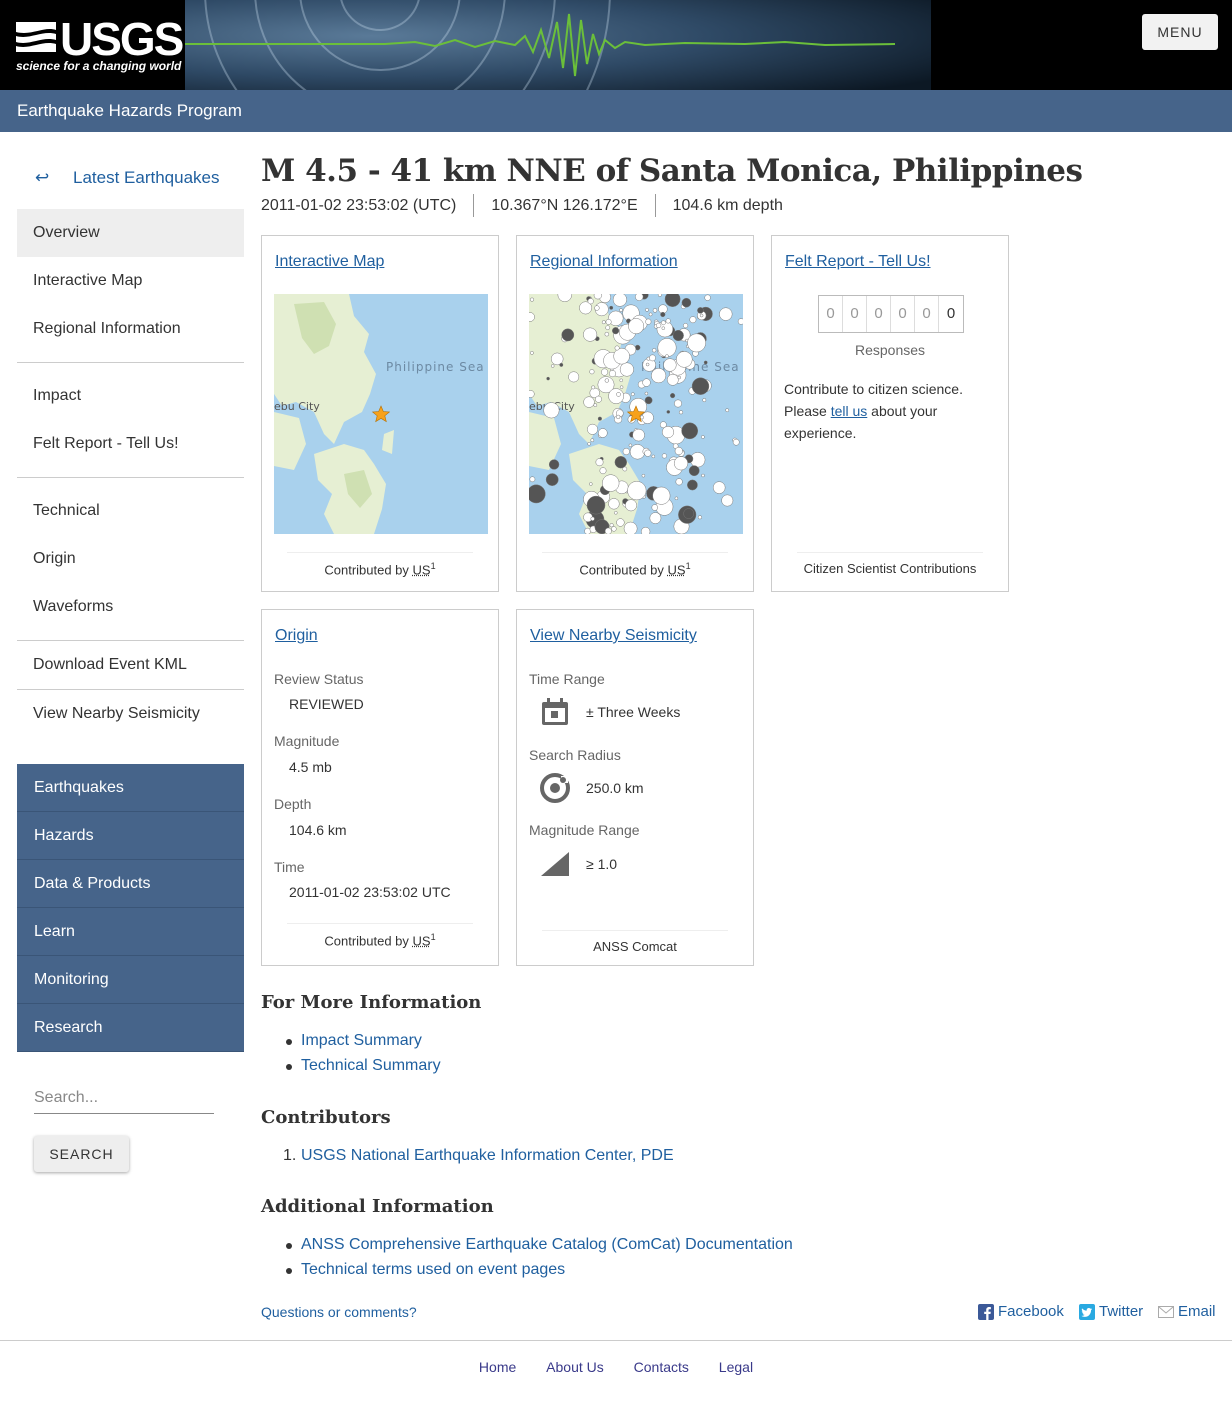  What do you see at coordinates (1121, 1311) in the screenshot?
I see `twitter-link: Twitter` at bounding box center [1121, 1311].